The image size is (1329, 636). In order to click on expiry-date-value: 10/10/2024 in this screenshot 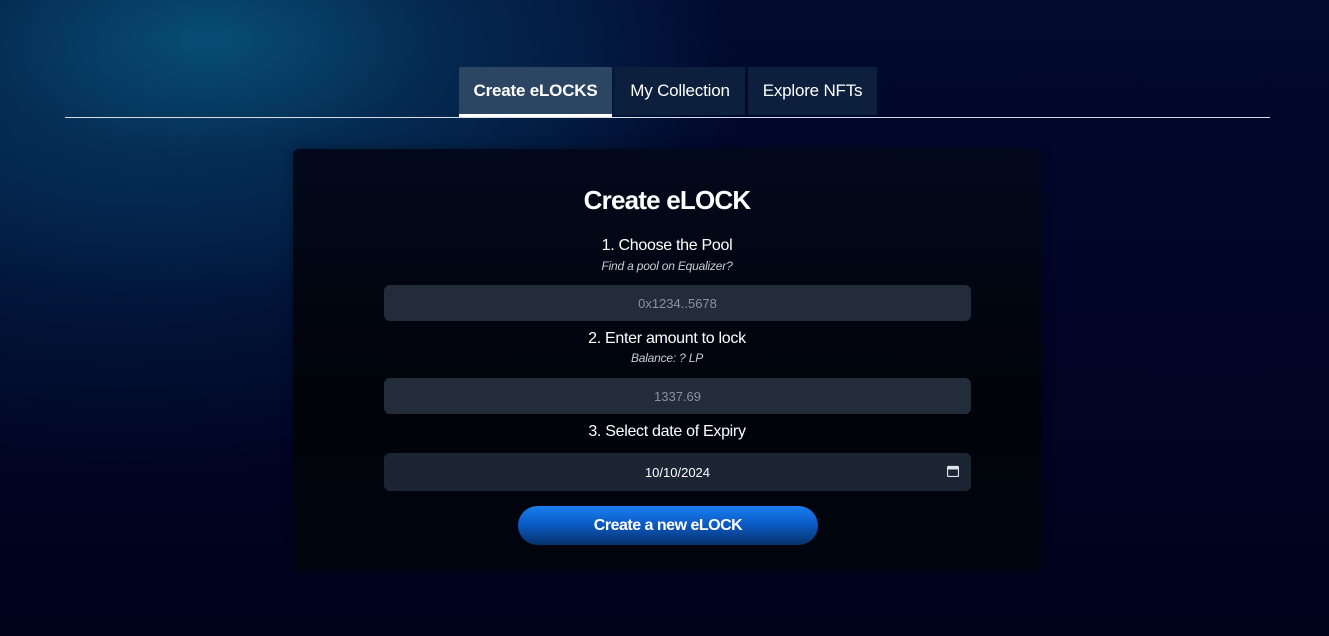, I will do `click(677, 472)`.